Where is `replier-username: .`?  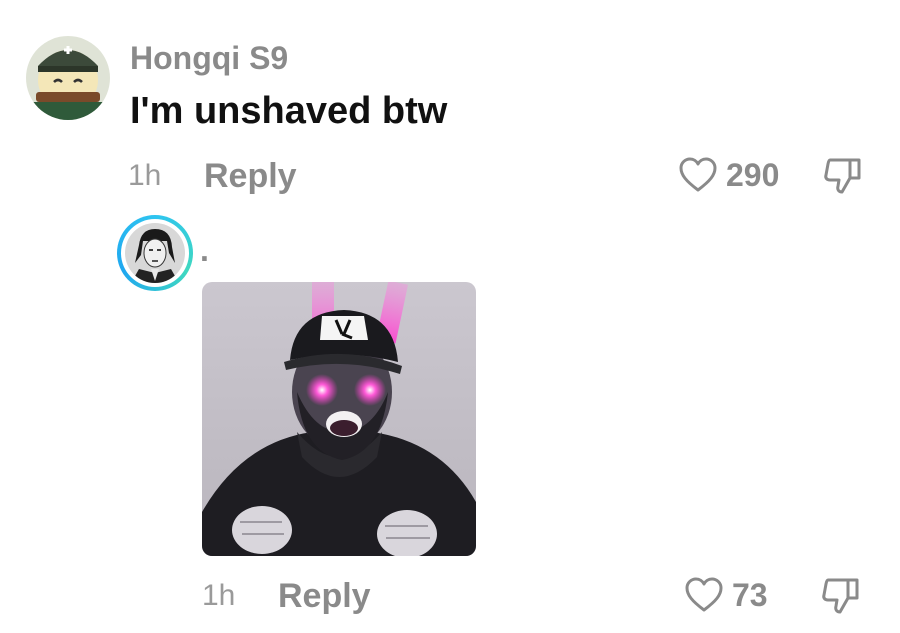
replier-username: . is located at coordinates (204, 250).